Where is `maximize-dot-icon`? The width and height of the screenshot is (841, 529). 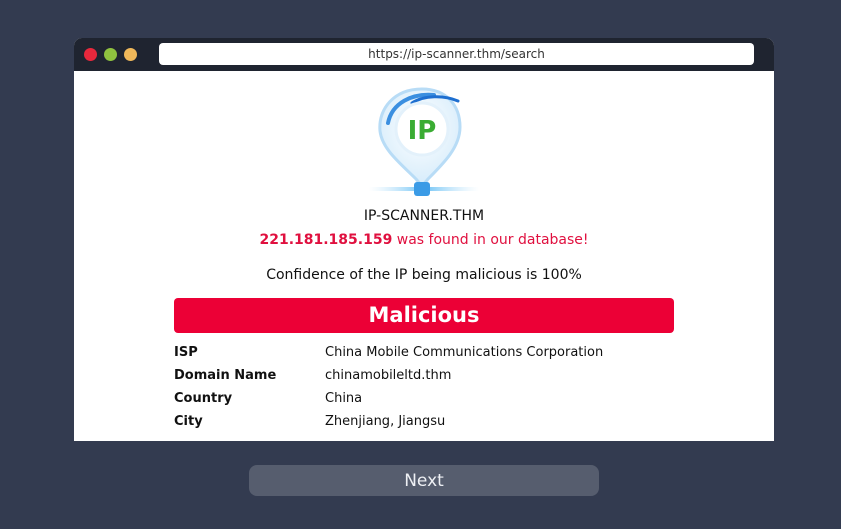 maximize-dot-icon is located at coordinates (110, 54).